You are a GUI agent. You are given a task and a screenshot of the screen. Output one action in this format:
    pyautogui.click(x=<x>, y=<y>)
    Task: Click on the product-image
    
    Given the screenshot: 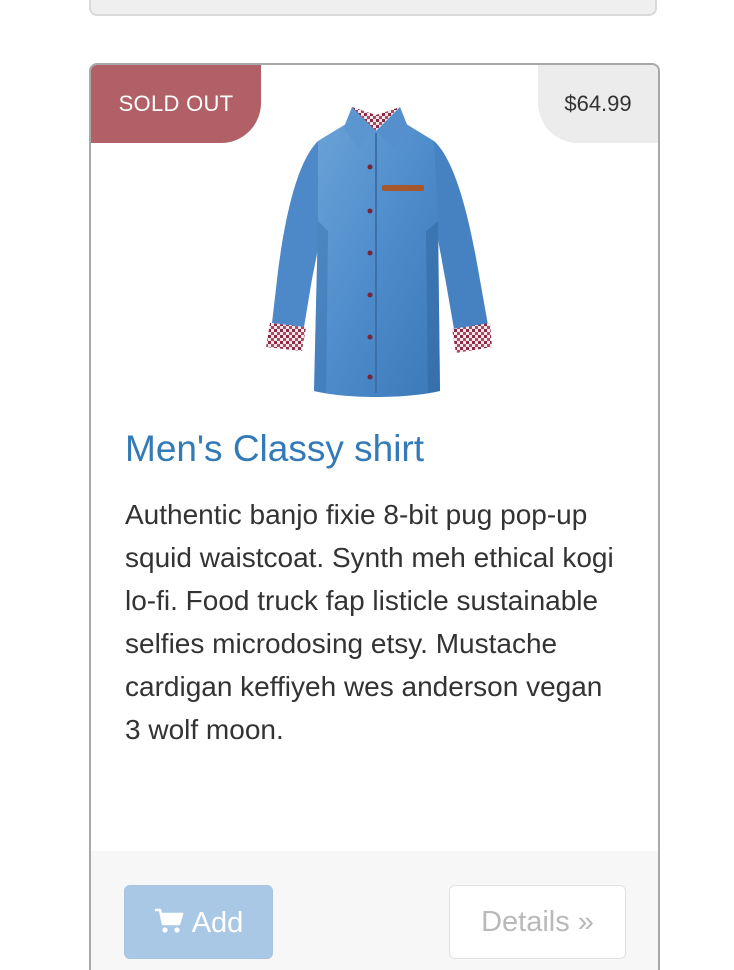 What is the action you would take?
    pyautogui.click(x=376, y=252)
    